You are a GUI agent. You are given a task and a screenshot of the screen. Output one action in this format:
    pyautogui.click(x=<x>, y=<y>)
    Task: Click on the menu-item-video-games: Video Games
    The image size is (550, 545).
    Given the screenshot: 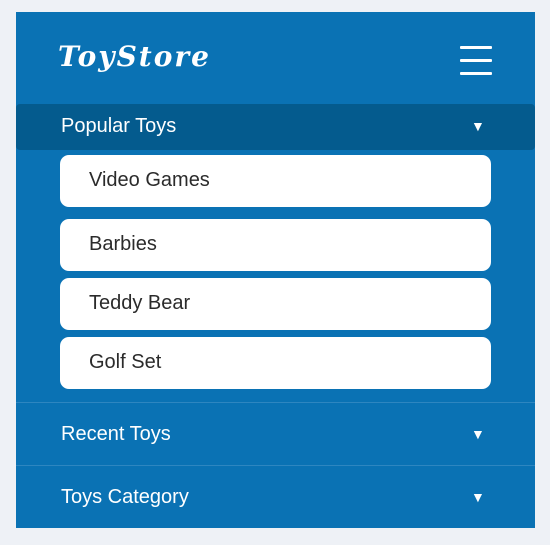 What is the action you would take?
    pyautogui.click(x=275, y=181)
    